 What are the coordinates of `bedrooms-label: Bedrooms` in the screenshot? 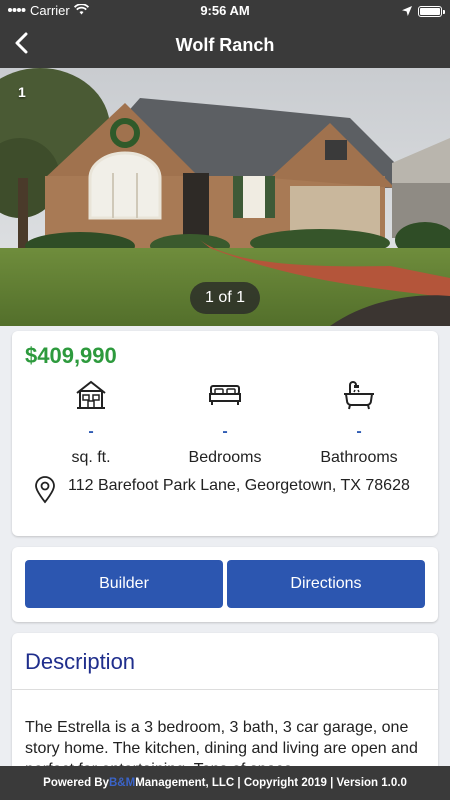 It's located at (225, 457).